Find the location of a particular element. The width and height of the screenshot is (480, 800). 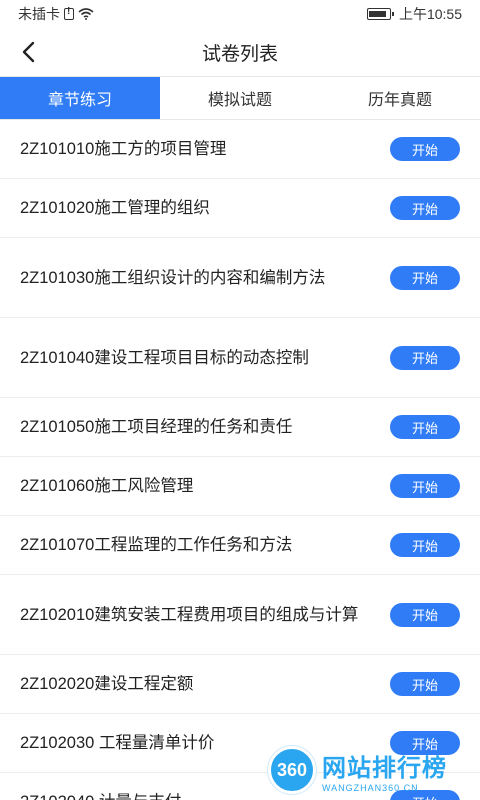

watermark: 360 网站排行榜 WANGZHAN360.CN is located at coordinates (373, 770).